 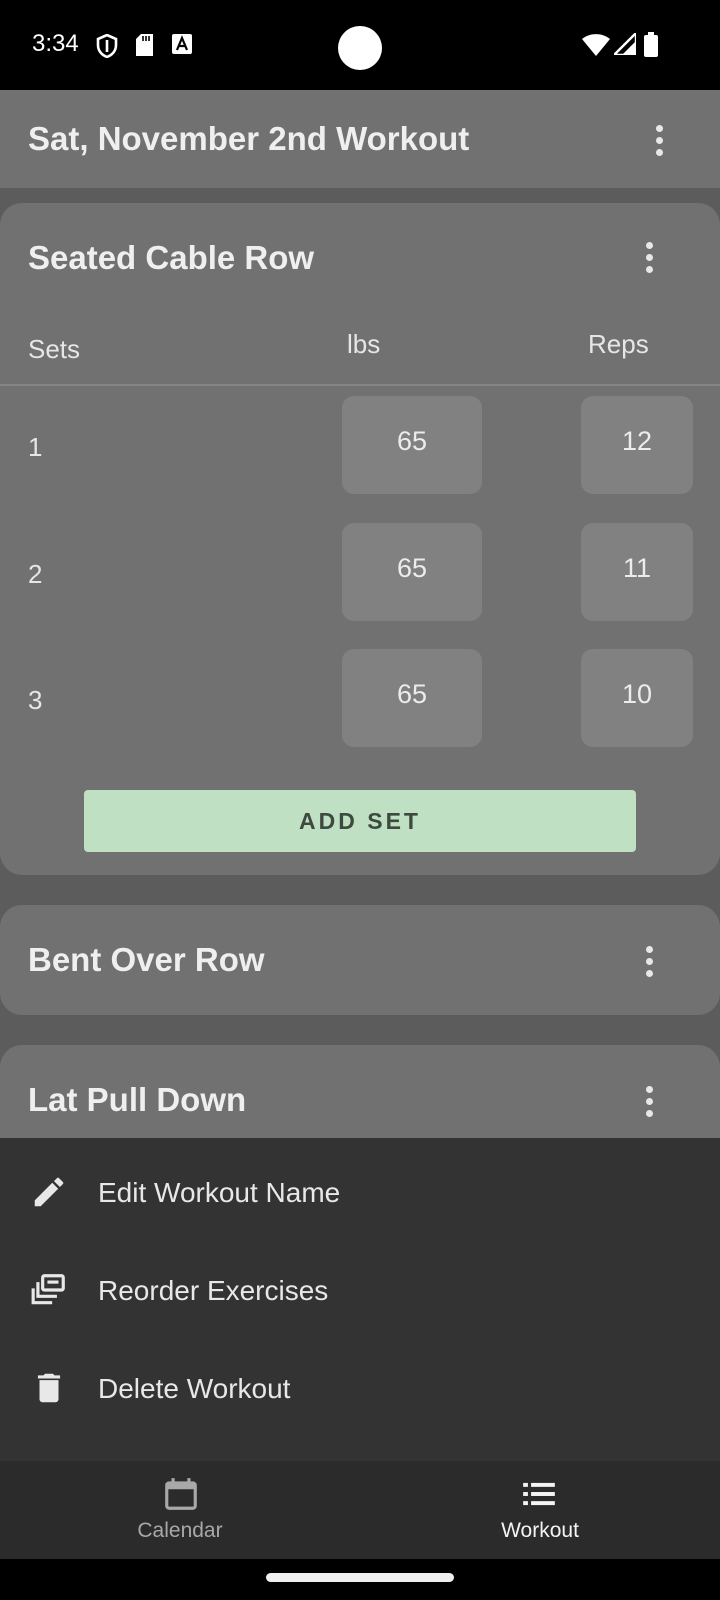 What do you see at coordinates (360, 821) in the screenshot?
I see `add-set-button: ADD SET` at bounding box center [360, 821].